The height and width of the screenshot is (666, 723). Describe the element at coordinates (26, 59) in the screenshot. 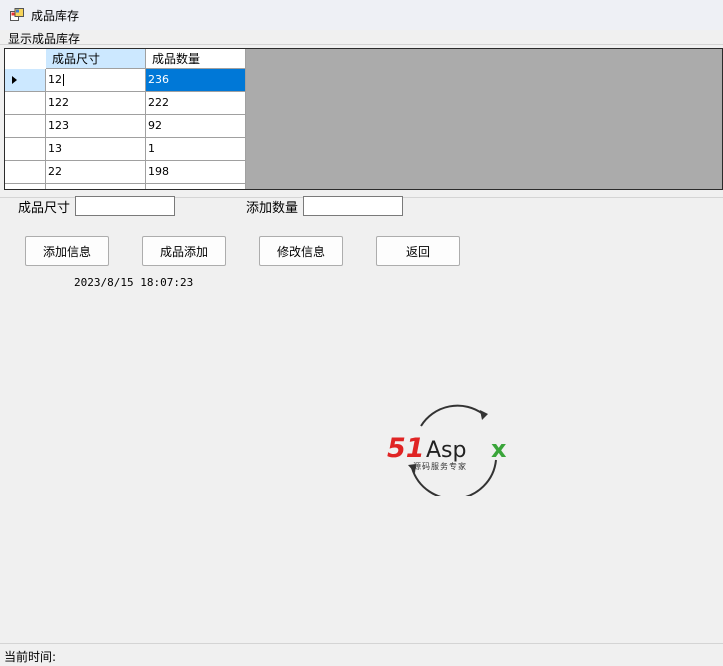

I see `grid-corner` at that location.